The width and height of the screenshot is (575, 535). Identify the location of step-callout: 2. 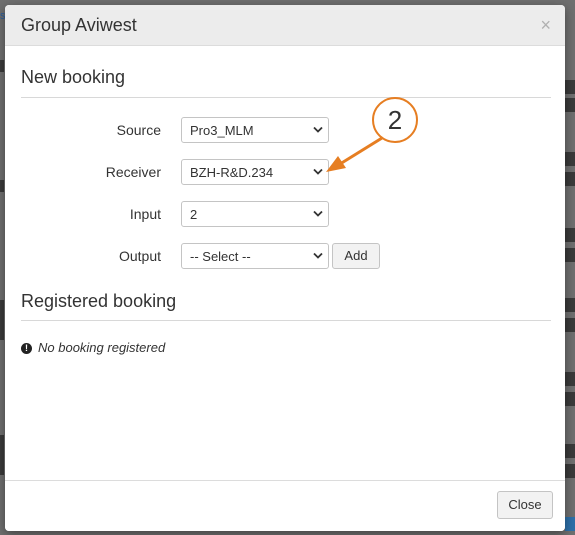
(395, 120).